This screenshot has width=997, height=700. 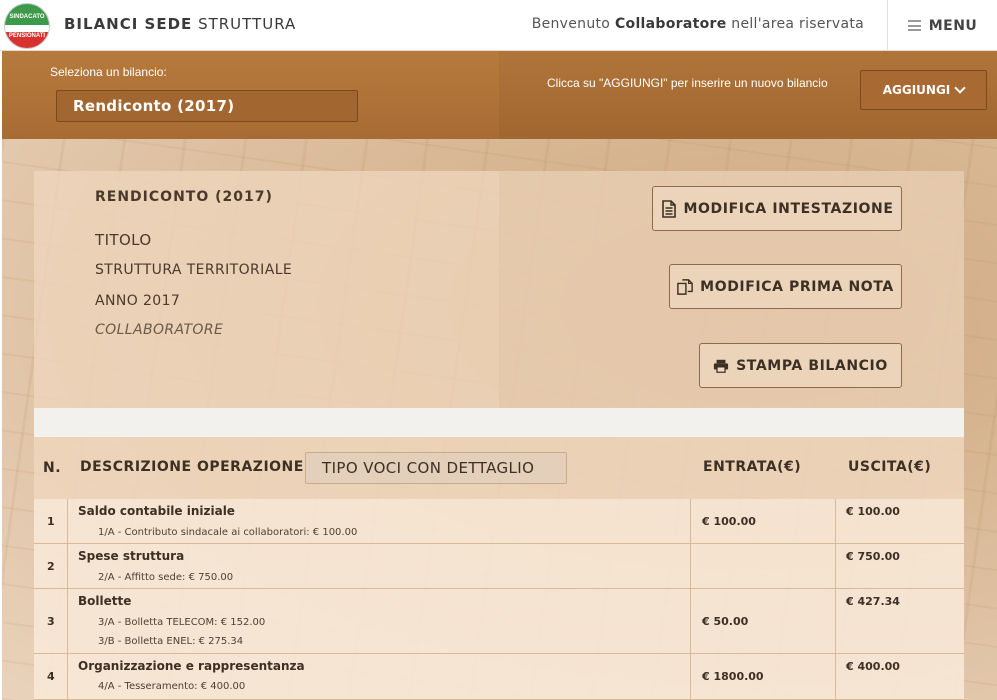 I want to click on app-title-bold: BILANCI SEDE, so click(x=128, y=24).